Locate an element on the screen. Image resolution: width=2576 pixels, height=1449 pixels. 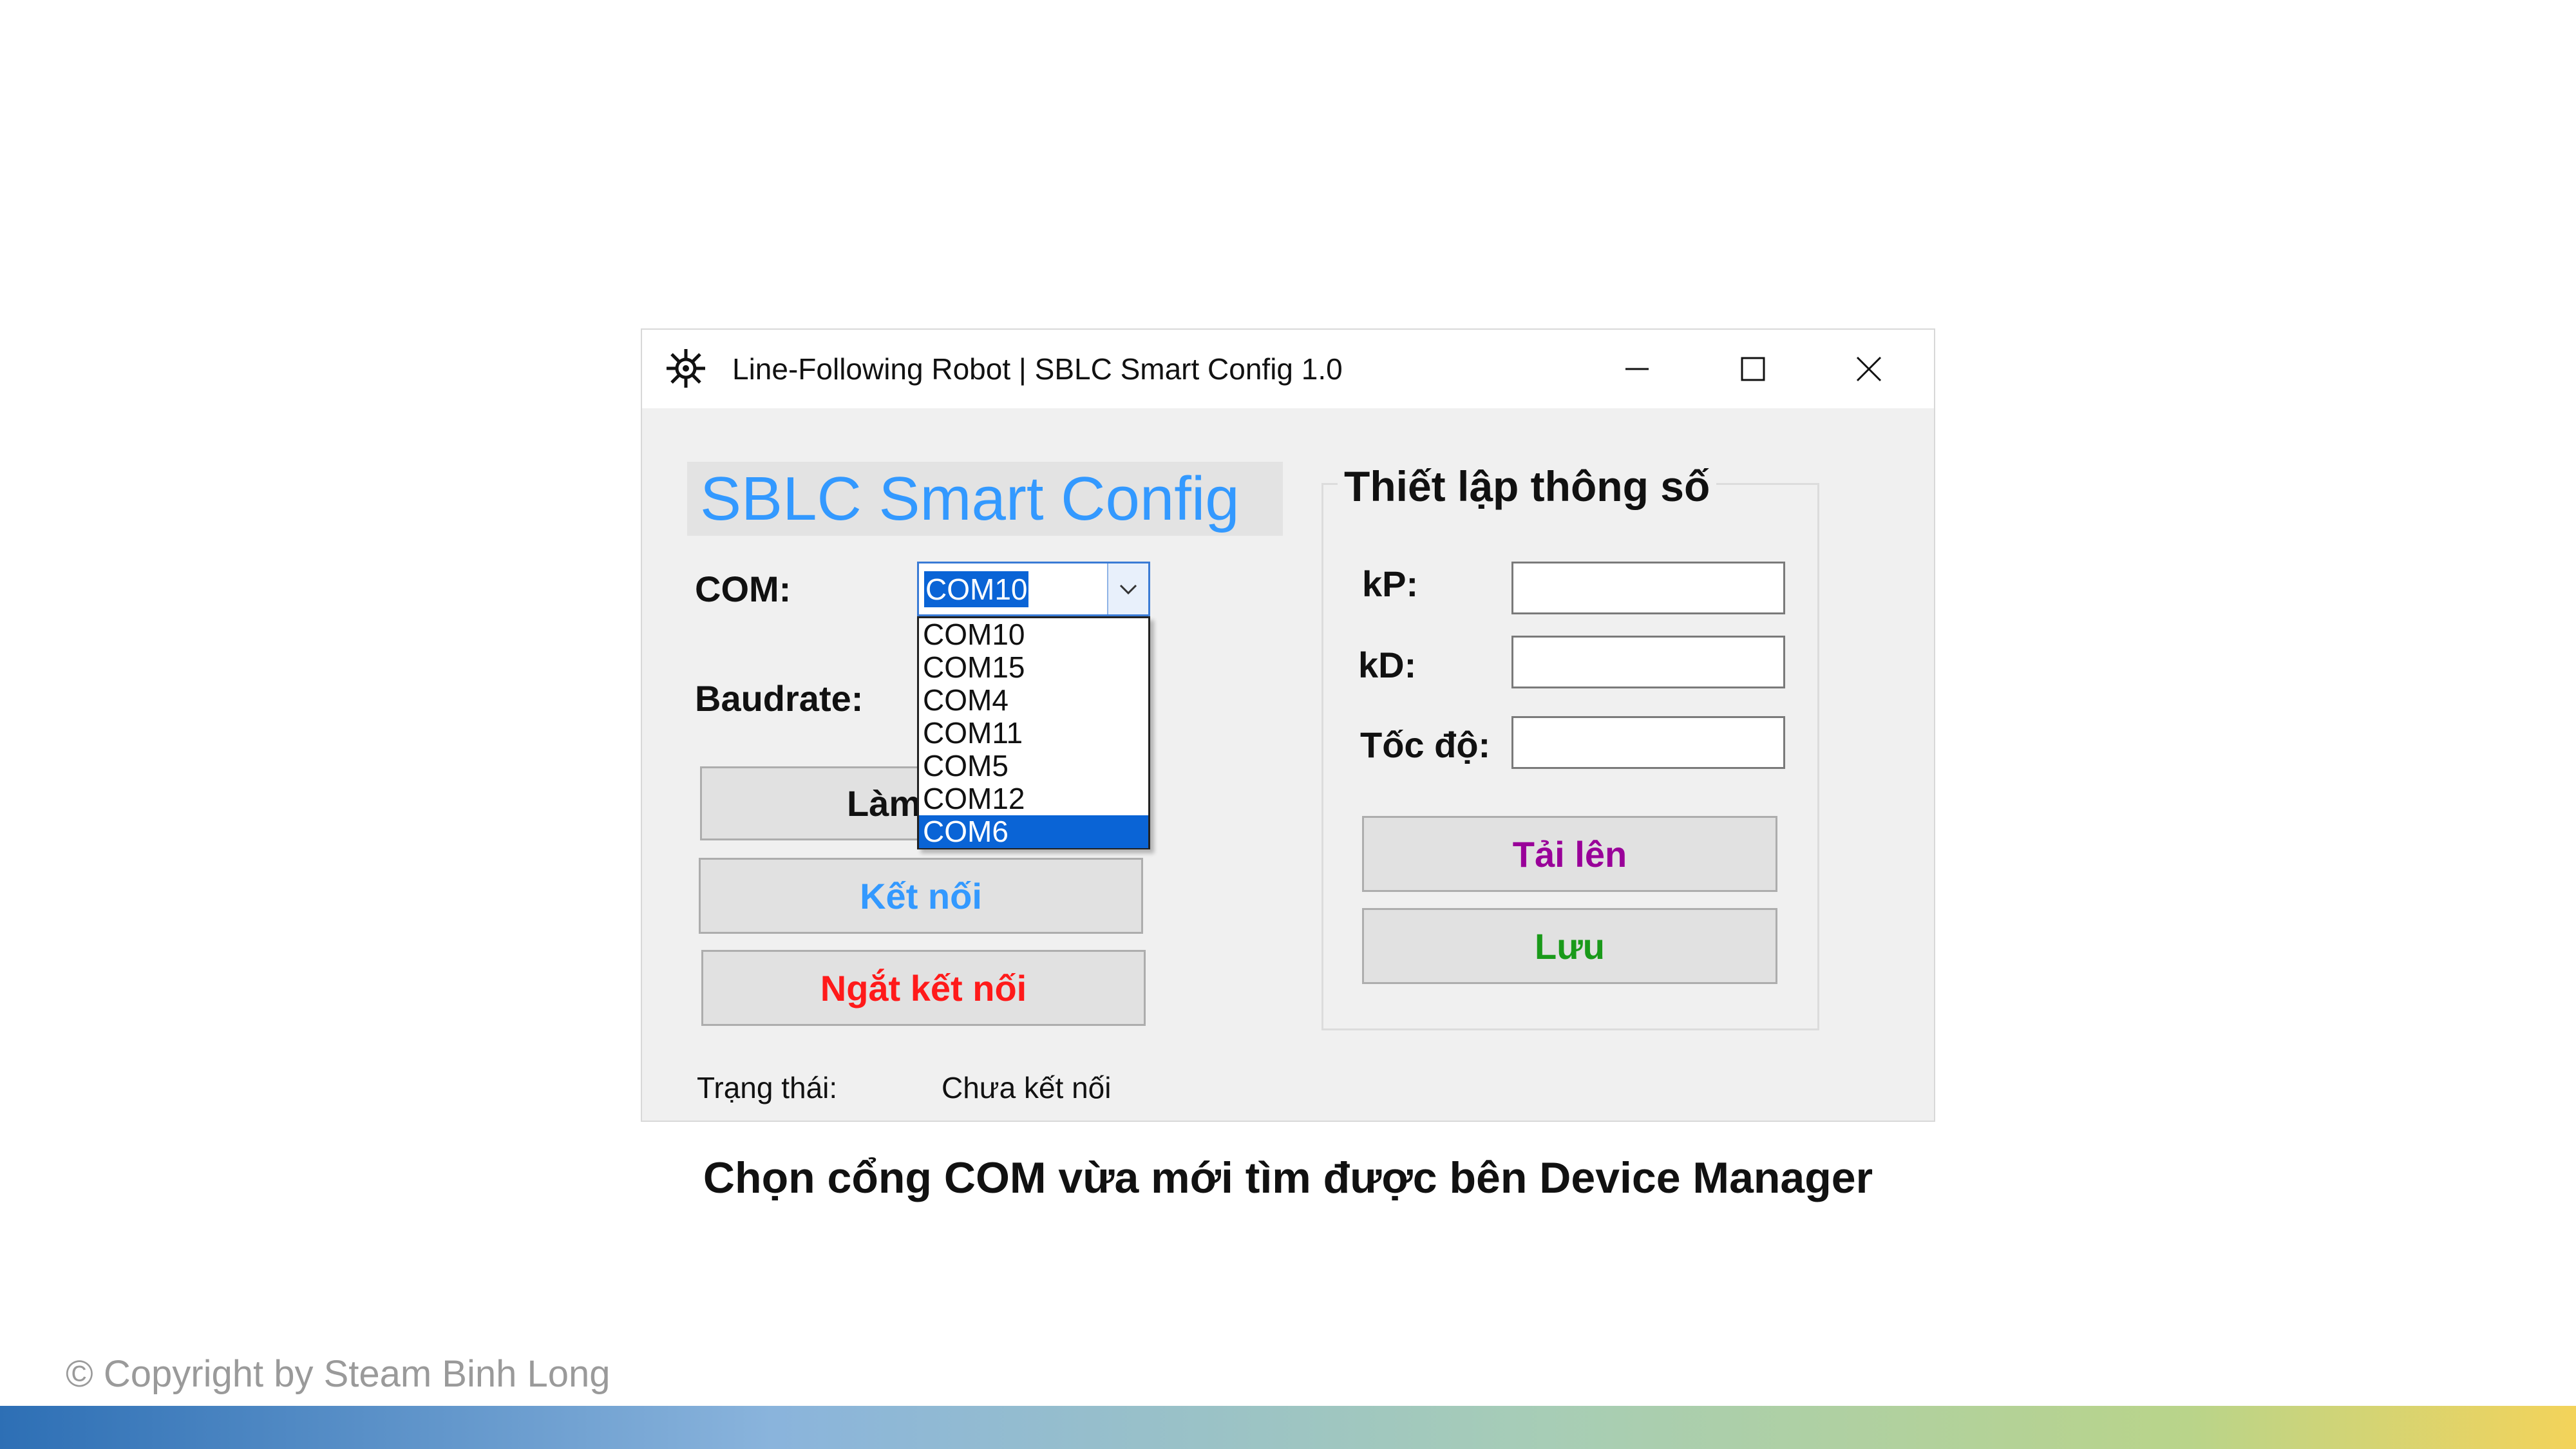
robot-gear-icon is located at coordinates (686, 368).